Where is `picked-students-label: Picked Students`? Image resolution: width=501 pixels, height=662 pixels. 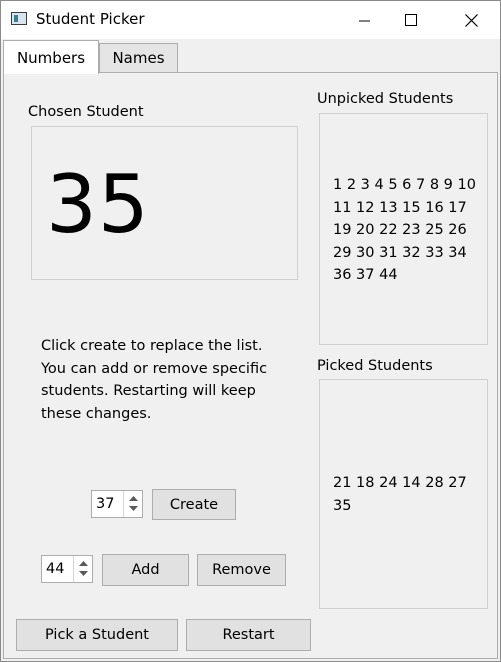
picked-students-label: Picked Students is located at coordinates (375, 366).